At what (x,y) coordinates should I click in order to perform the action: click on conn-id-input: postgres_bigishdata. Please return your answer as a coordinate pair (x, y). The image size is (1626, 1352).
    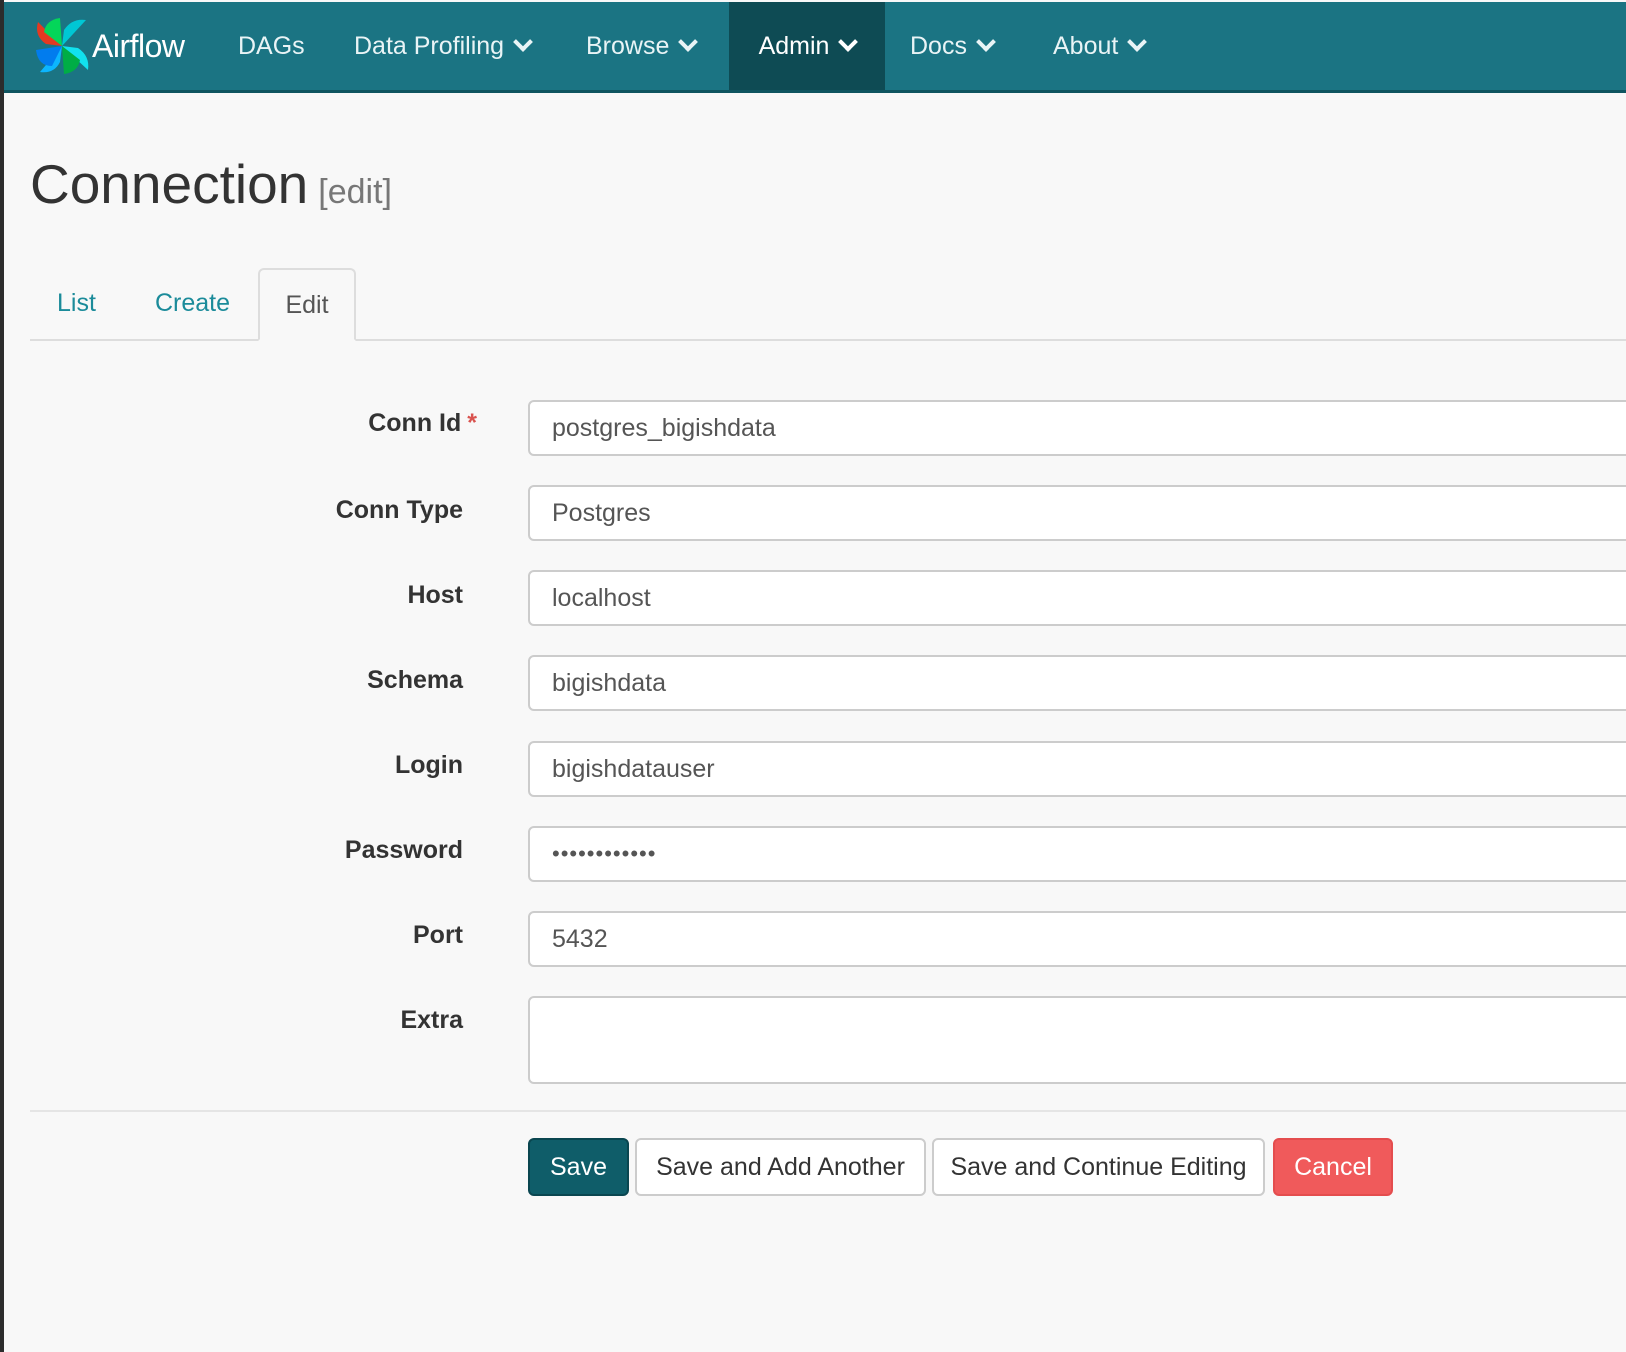
    Looking at the image, I should click on (1077, 428).